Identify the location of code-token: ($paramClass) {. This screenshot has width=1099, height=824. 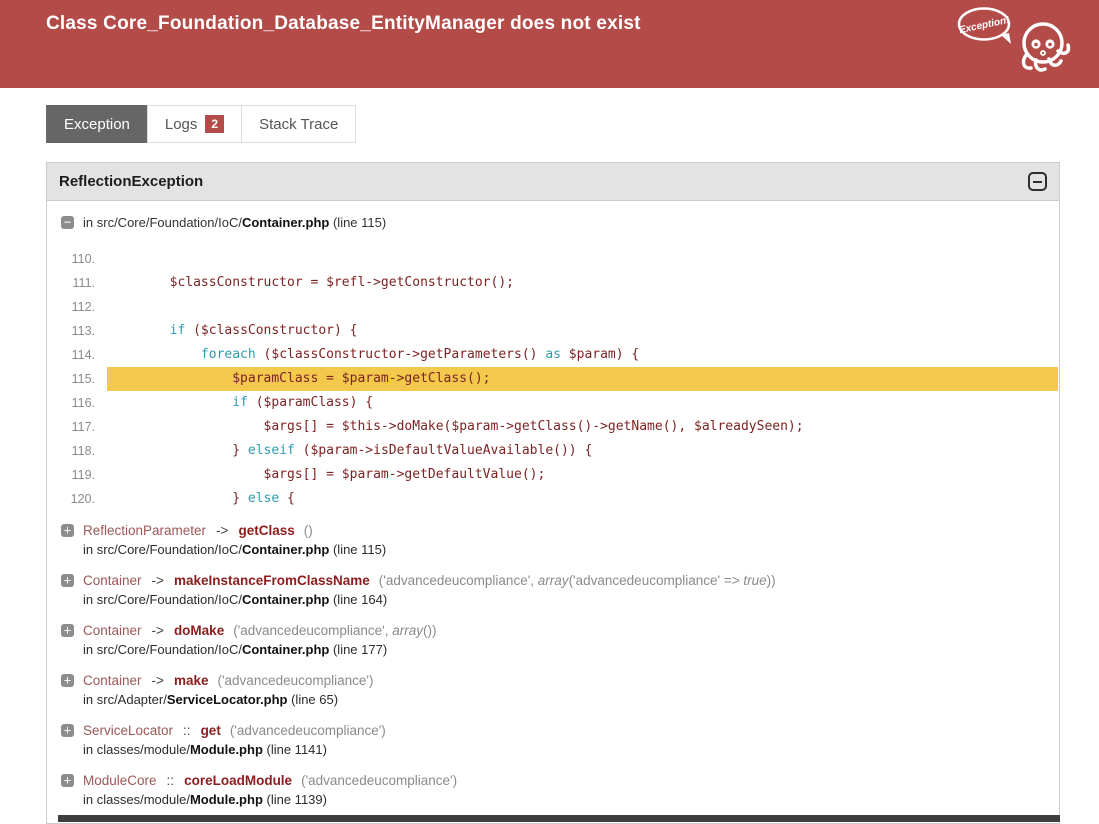
(310, 402).